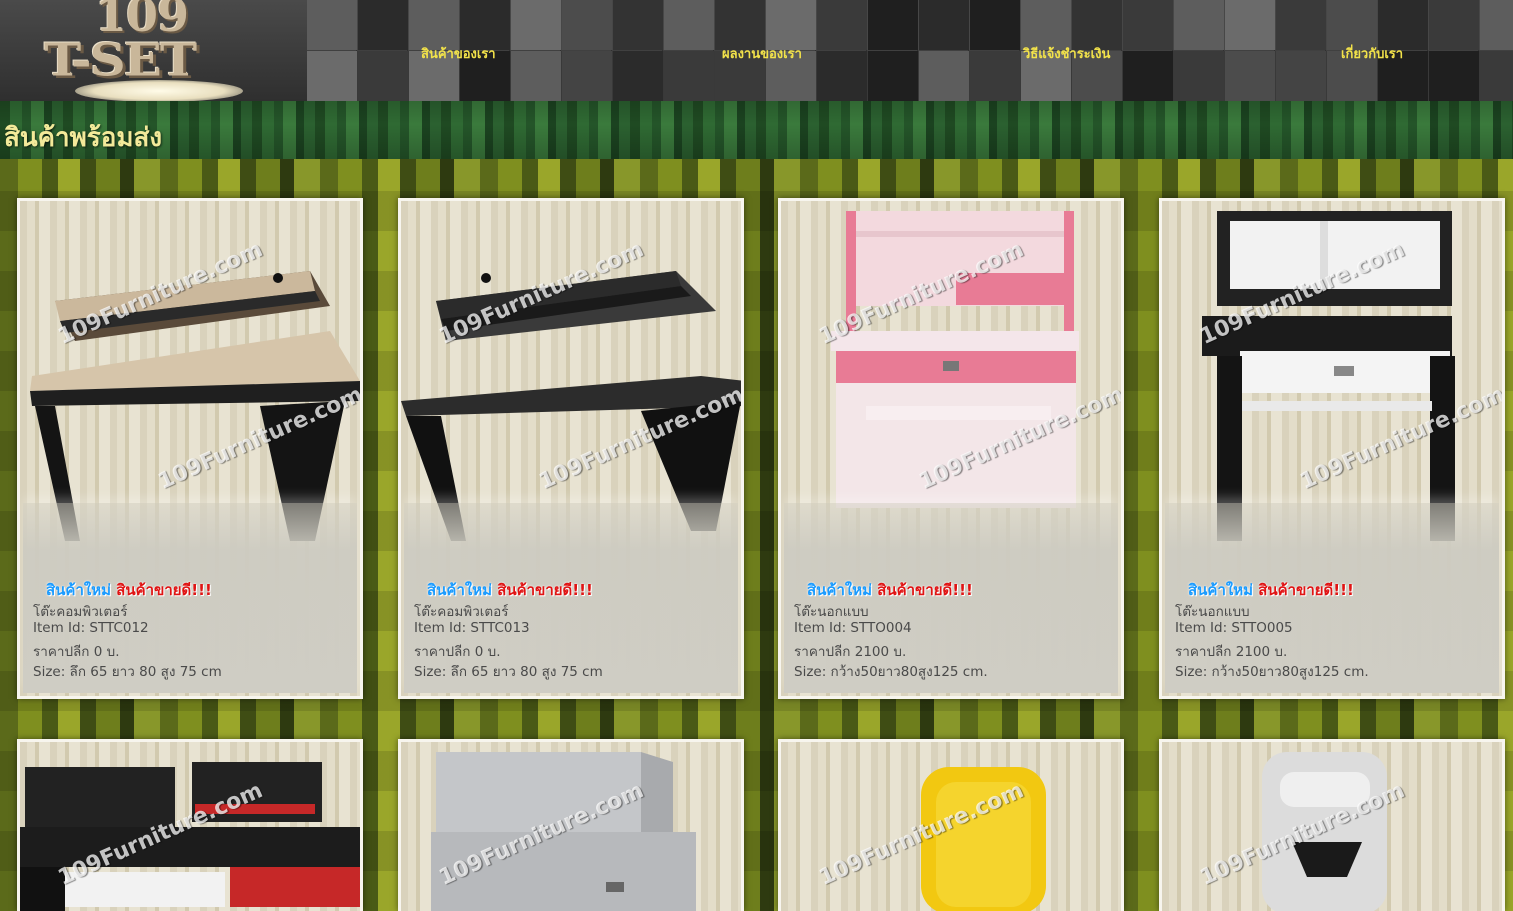 This screenshot has width=1513, height=911. I want to click on logo-word: T-SET, so click(120, 59).